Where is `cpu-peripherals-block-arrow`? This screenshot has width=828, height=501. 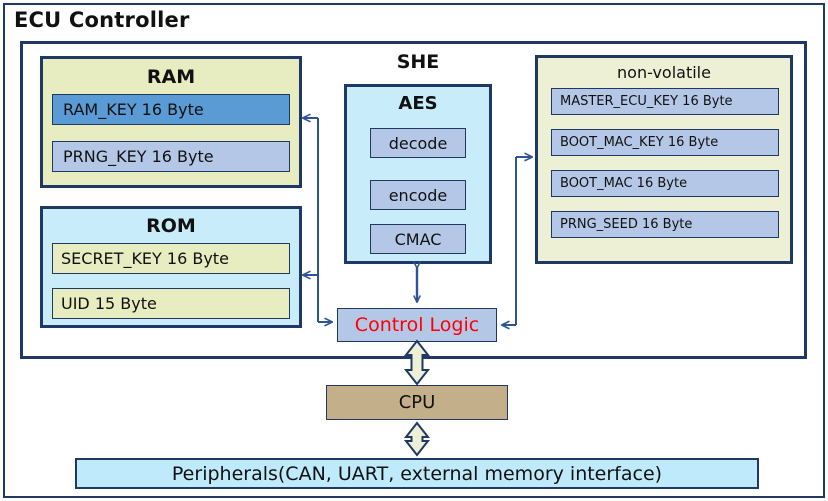 cpu-peripherals-block-arrow is located at coordinates (417, 439).